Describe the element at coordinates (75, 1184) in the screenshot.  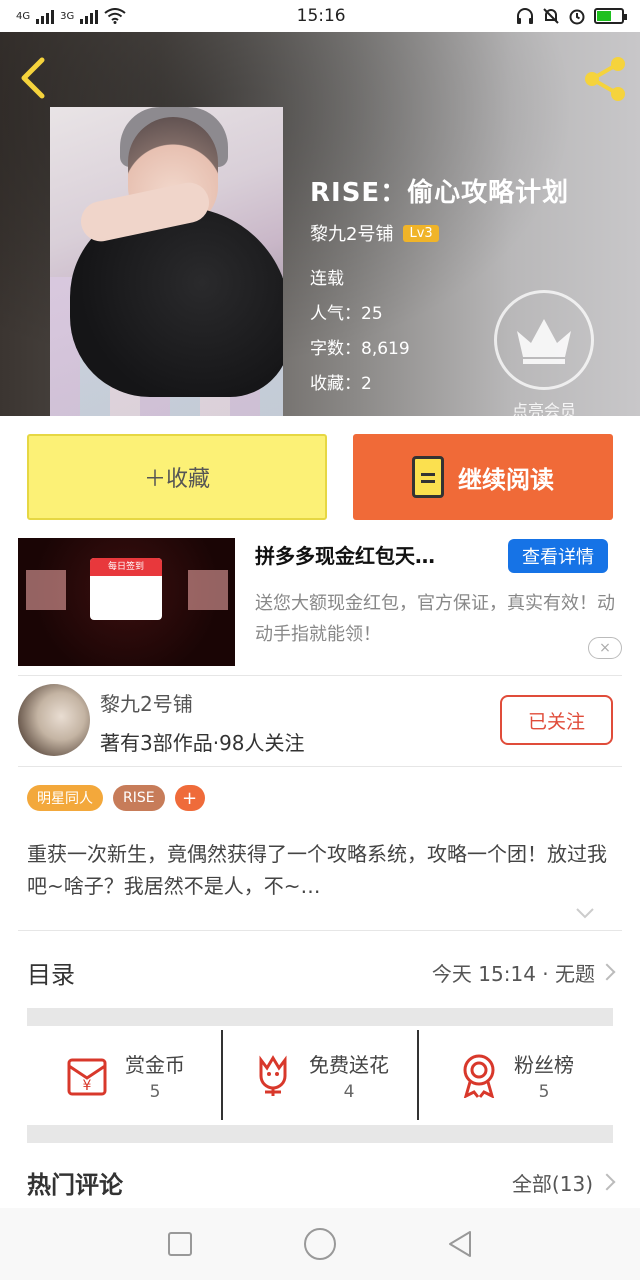
I see `hot-comments-title: 热门评论` at that location.